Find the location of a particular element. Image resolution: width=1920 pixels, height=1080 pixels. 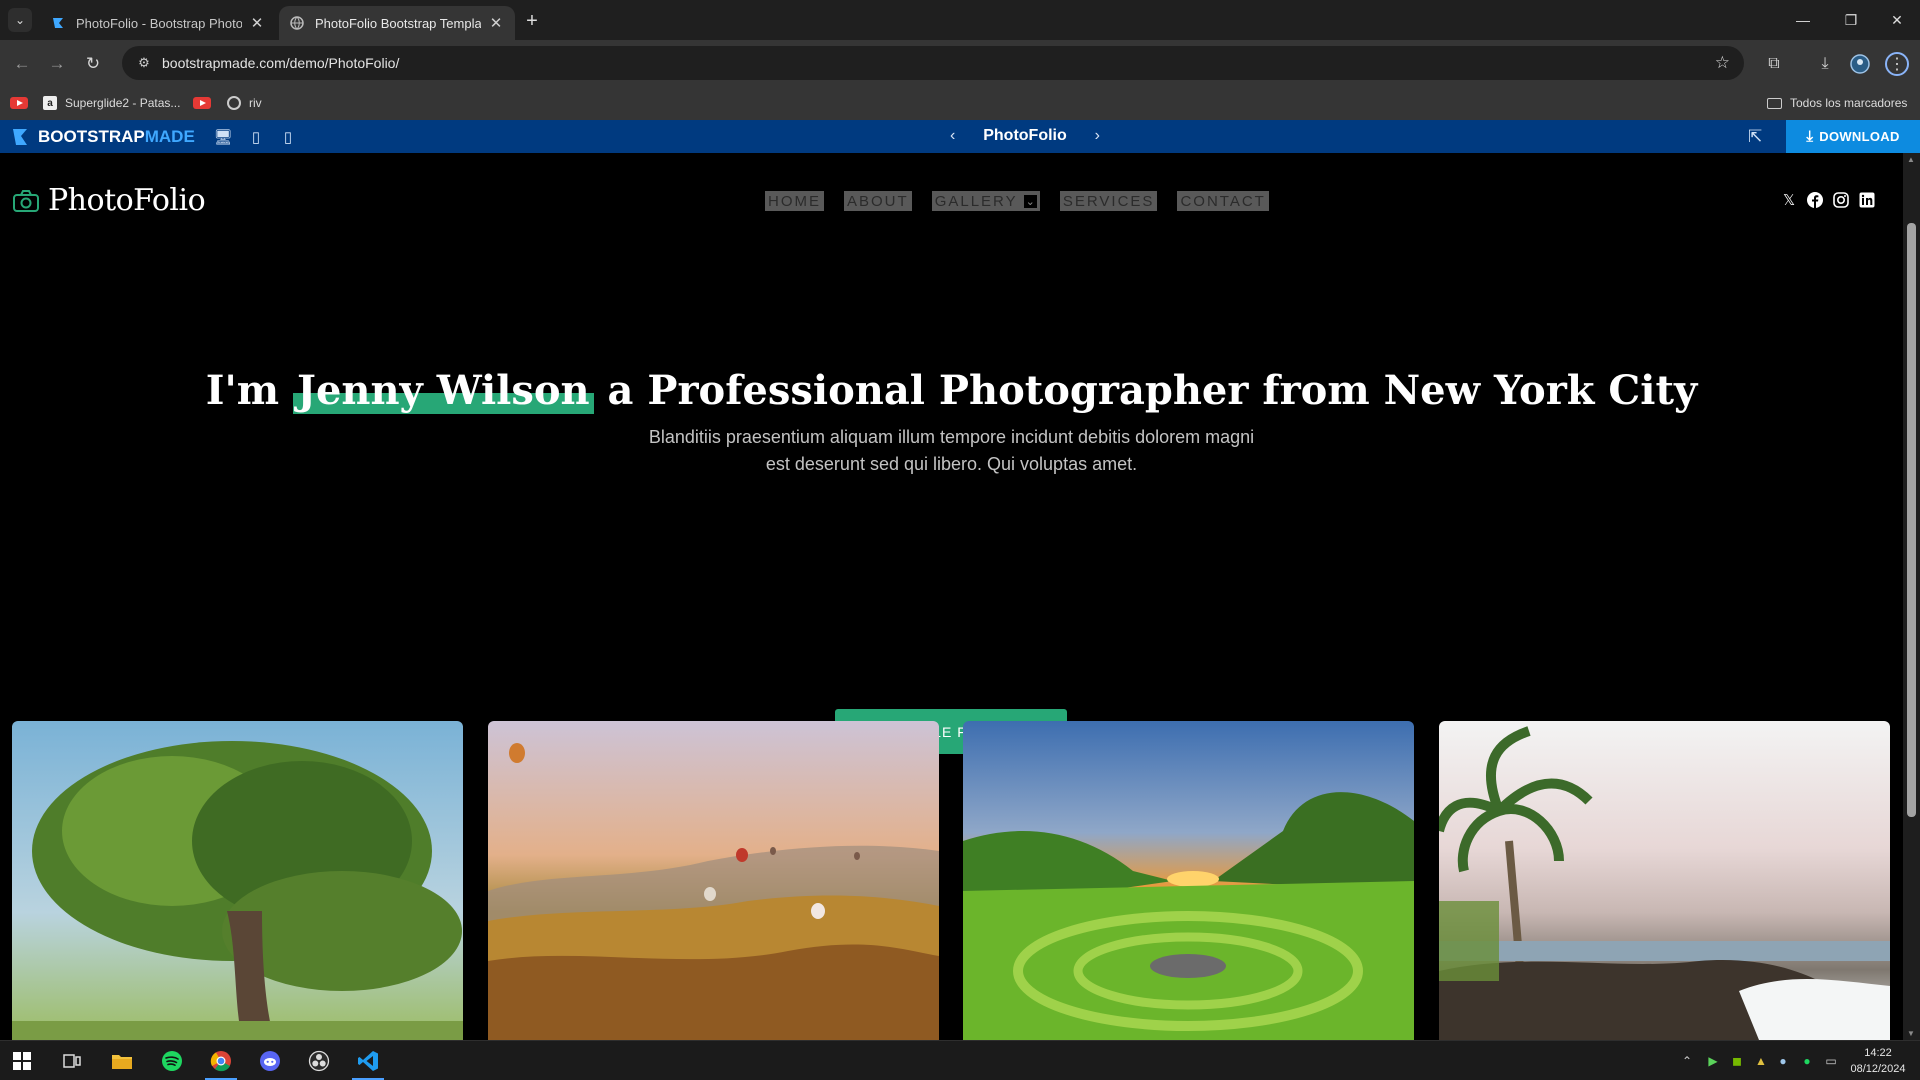

download-icon: ⤓ is located at coordinates (1810, 136).